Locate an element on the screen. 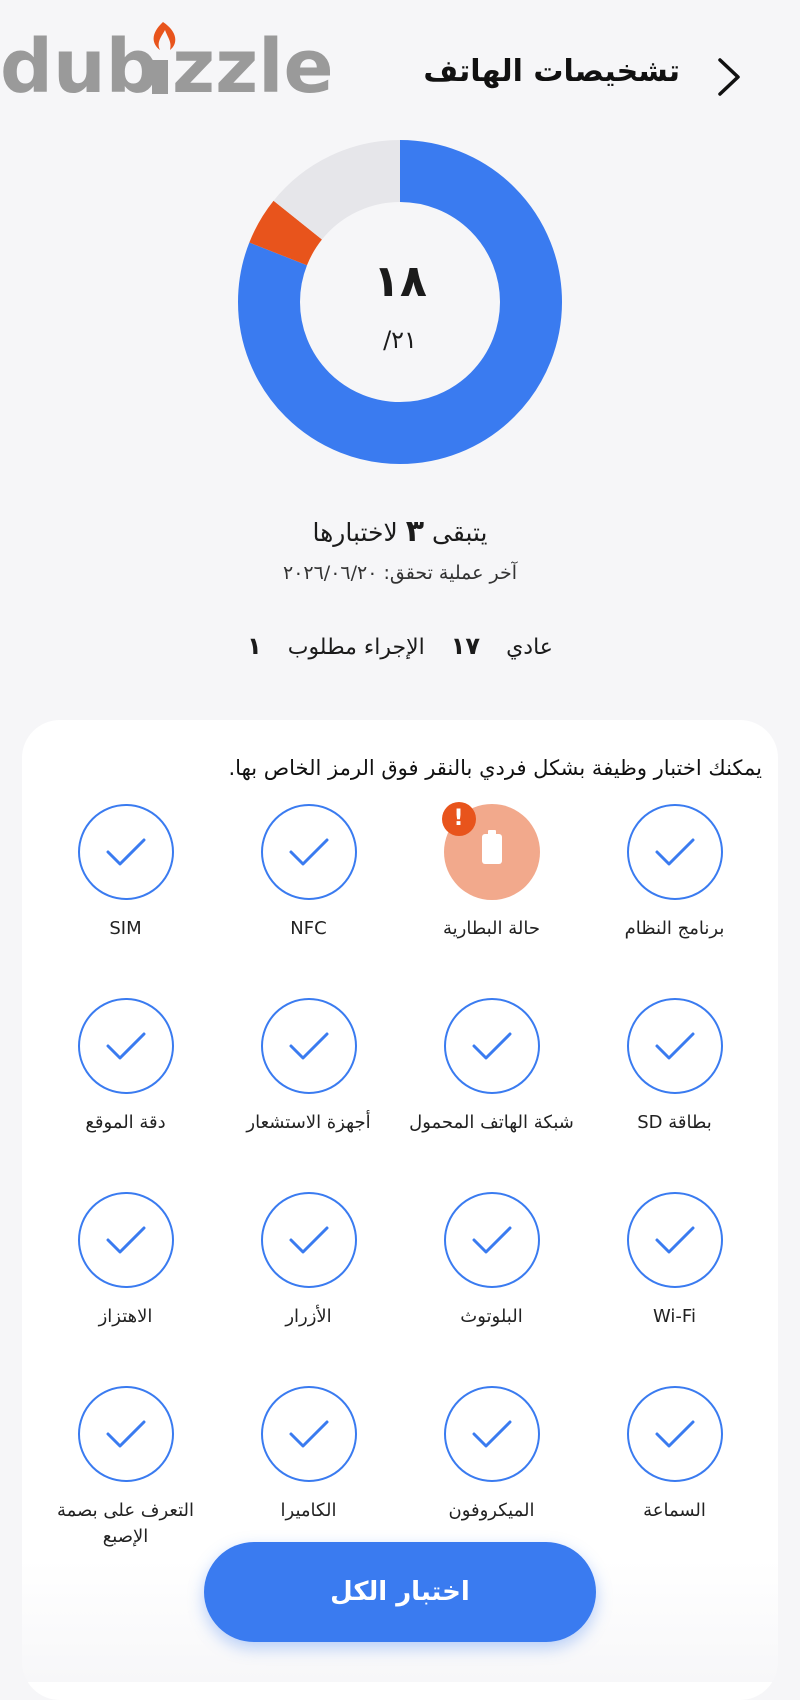 Image resolution: width=800 pixels, height=1700 pixels. summary-row: عادي ١٧ الإجراء مطلوب ١ is located at coordinates (400, 646).